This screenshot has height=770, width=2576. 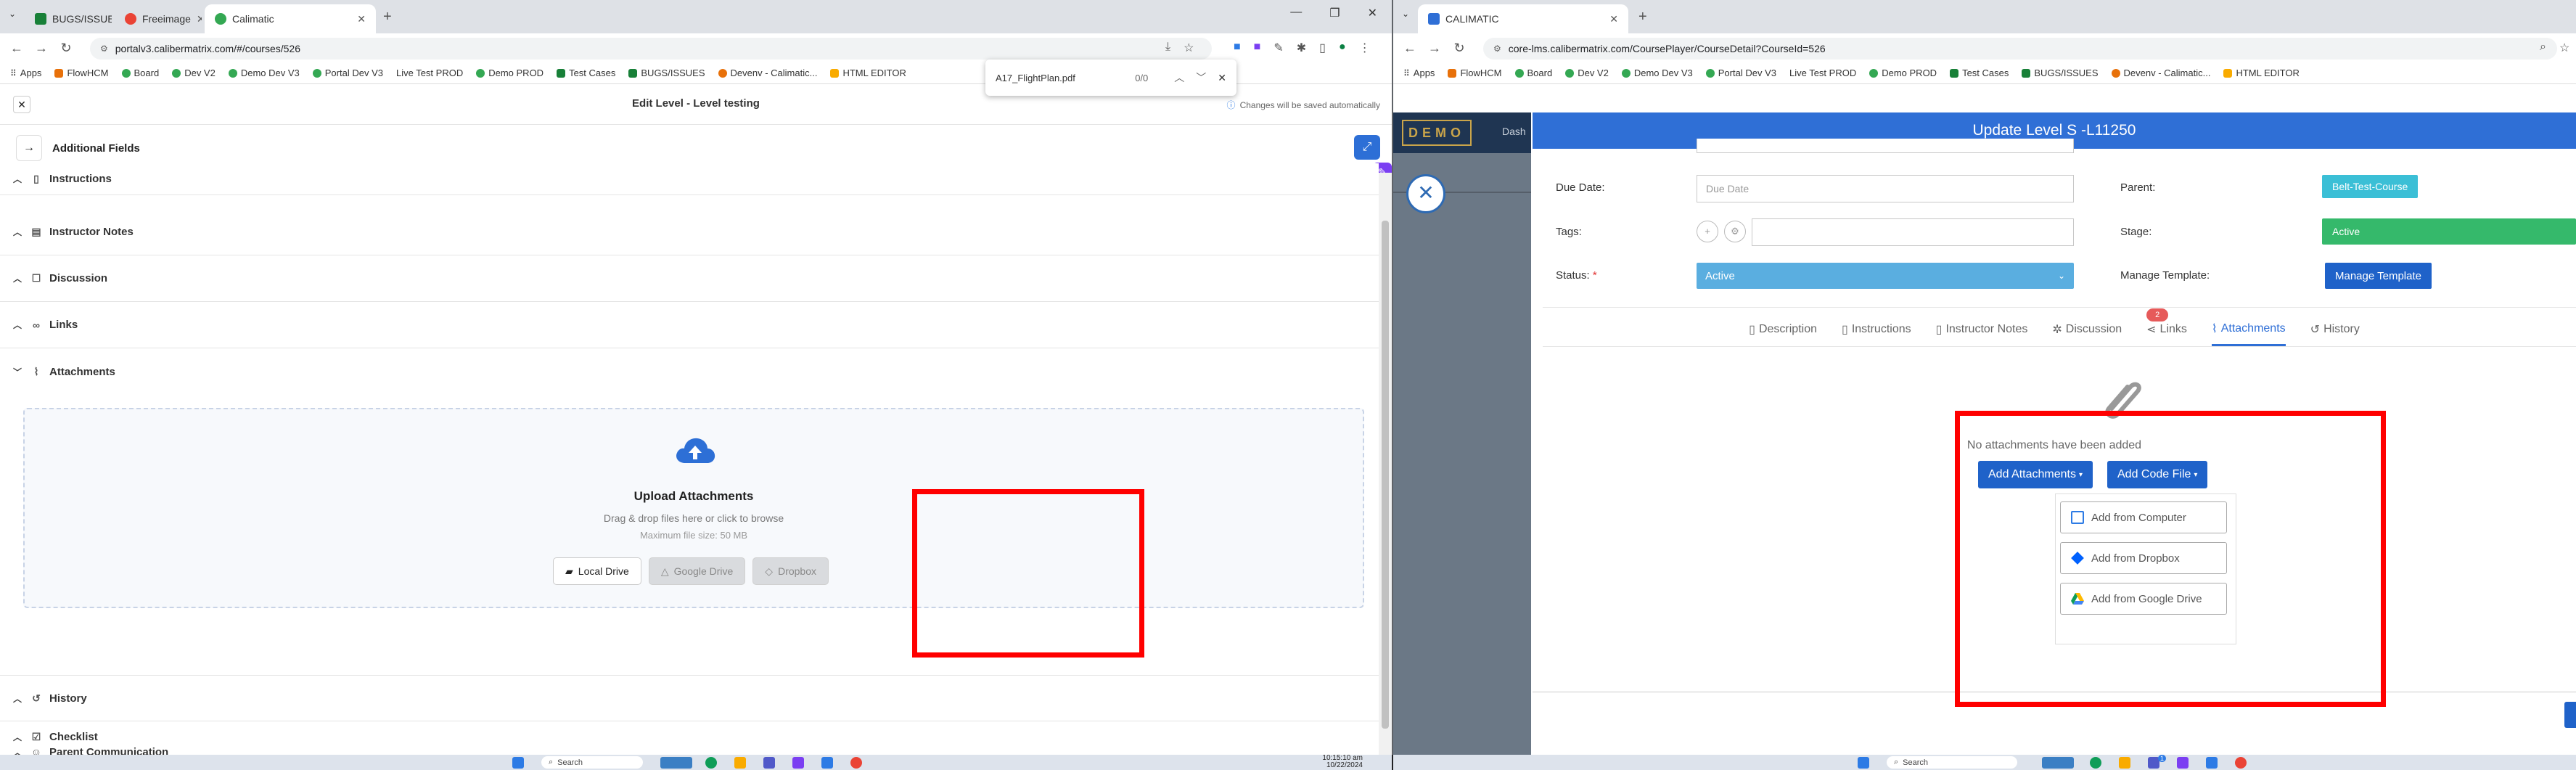 What do you see at coordinates (1322, 48) in the screenshot?
I see `sidepanel-icon: ▯` at bounding box center [1322, 48].